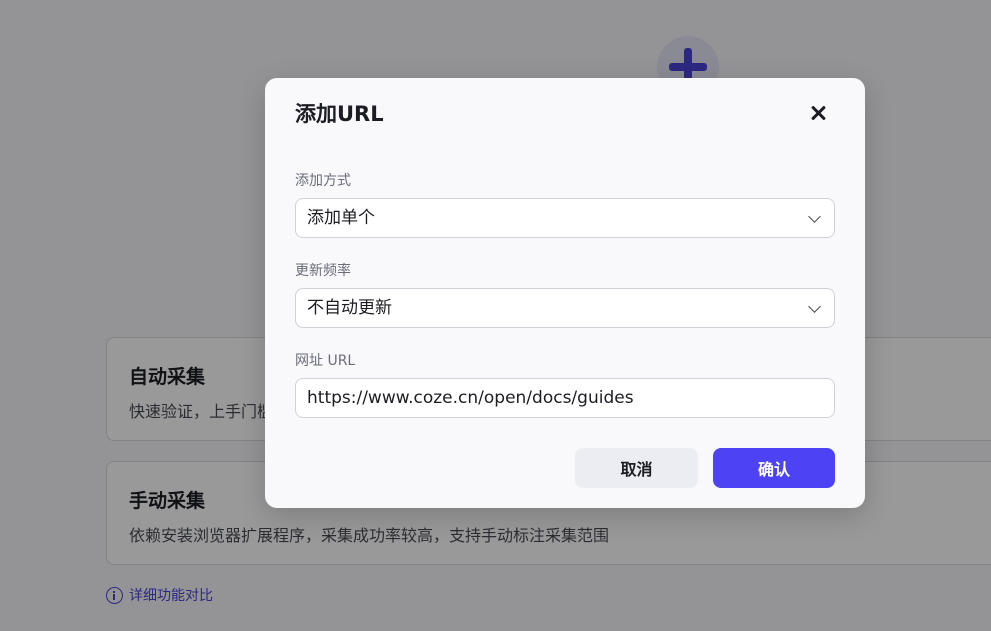  Describe the element at coordinates (636, 468) in the screenshot. I see `cancel-button: 取消` at that location.